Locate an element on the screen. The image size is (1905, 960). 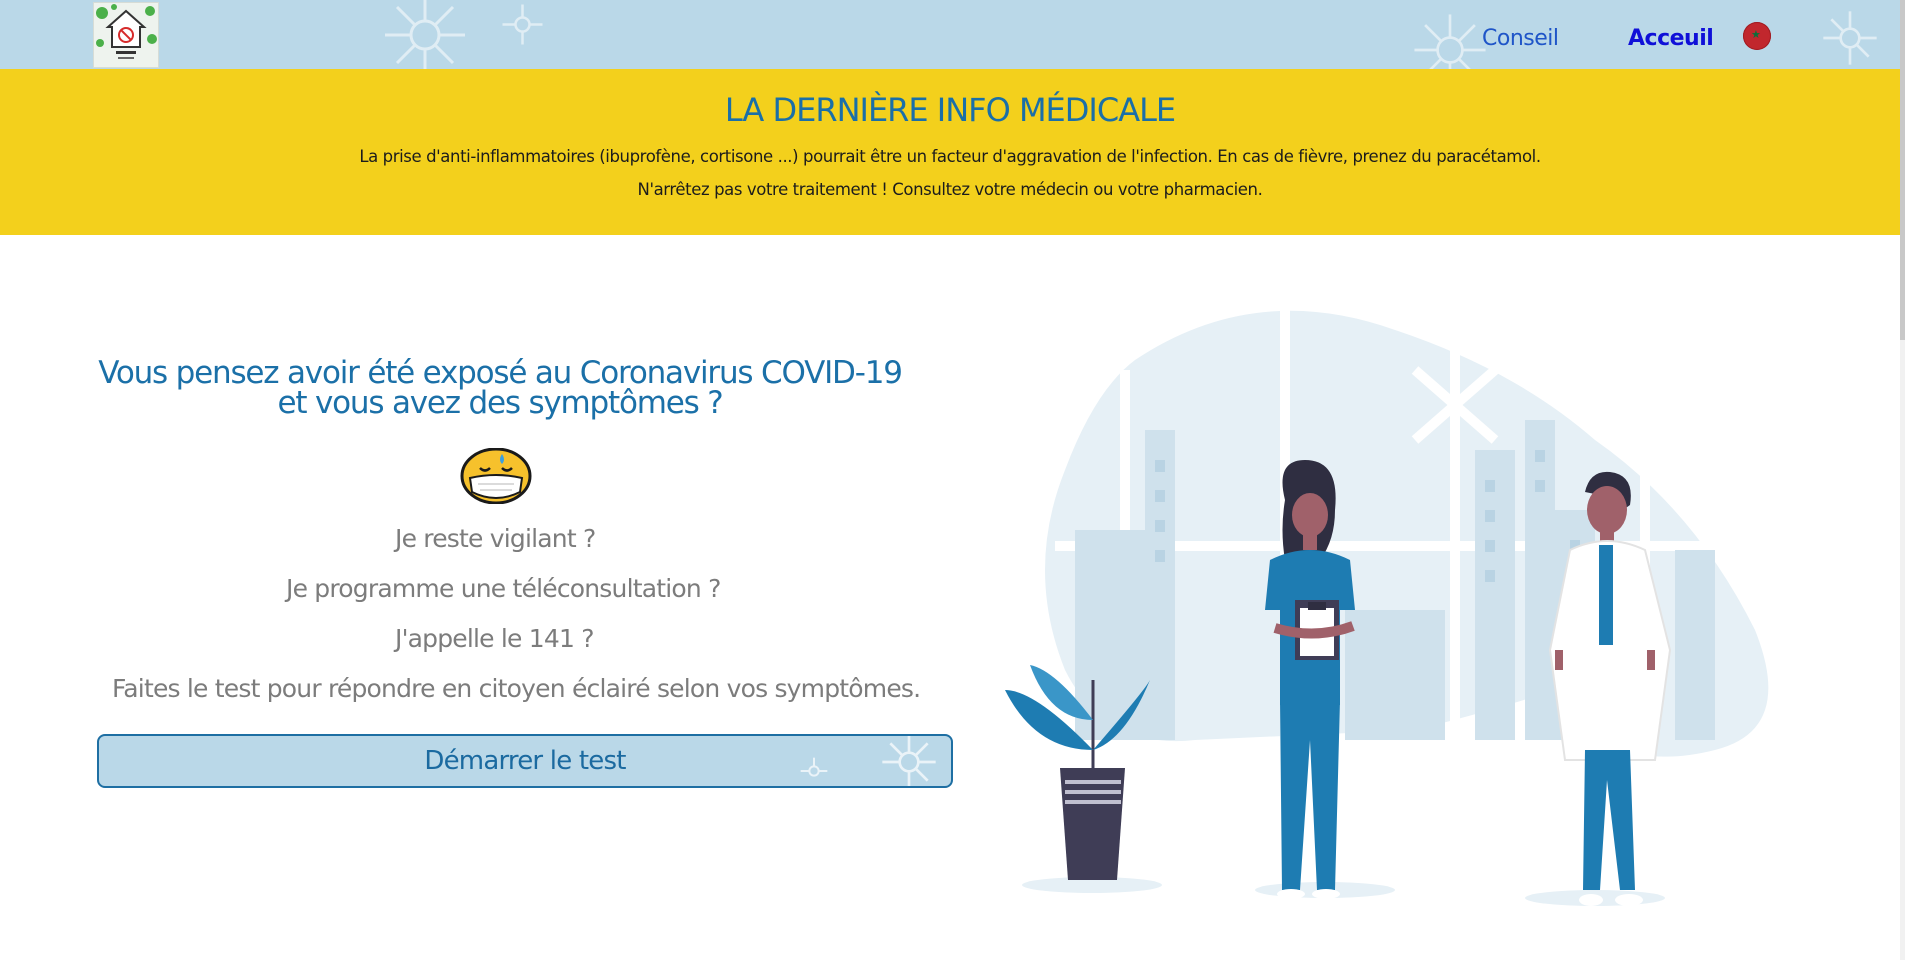
question-call-141: J'appelle le 141 ? is located at coordinates (495, 638).